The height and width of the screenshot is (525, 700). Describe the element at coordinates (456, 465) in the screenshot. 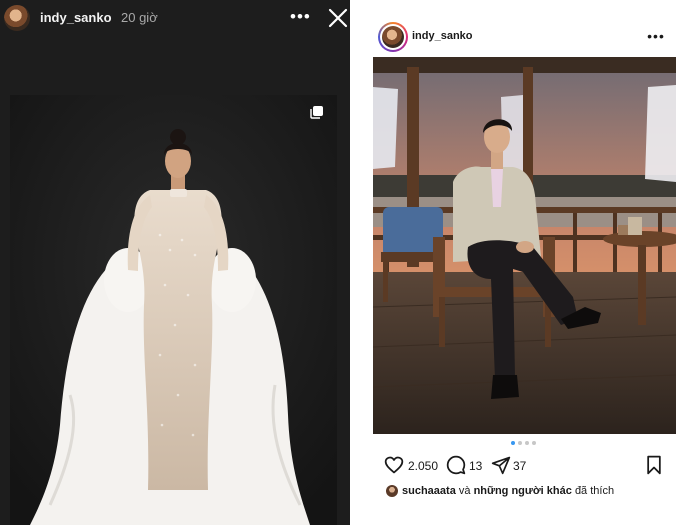

I see `comment-icon` at that location.